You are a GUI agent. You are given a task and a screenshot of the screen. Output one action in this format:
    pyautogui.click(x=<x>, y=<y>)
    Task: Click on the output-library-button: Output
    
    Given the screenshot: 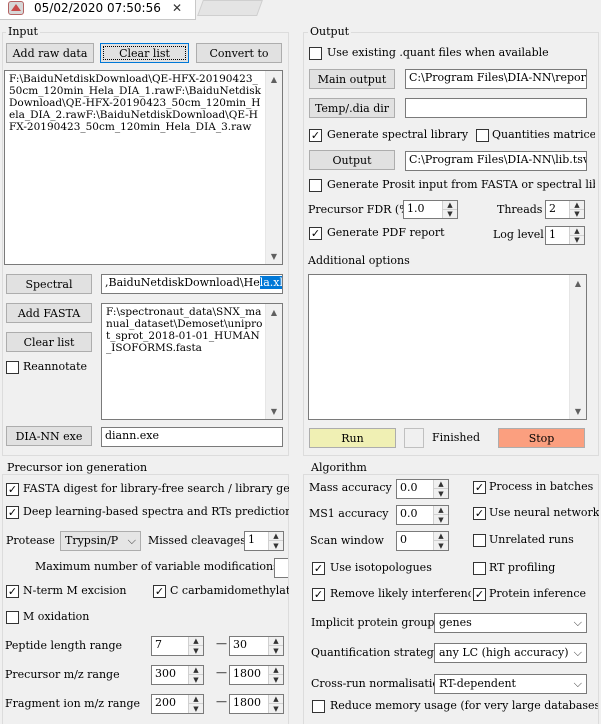 What is the action you would take?
    pyautogui.click(x=352, y=160)
    